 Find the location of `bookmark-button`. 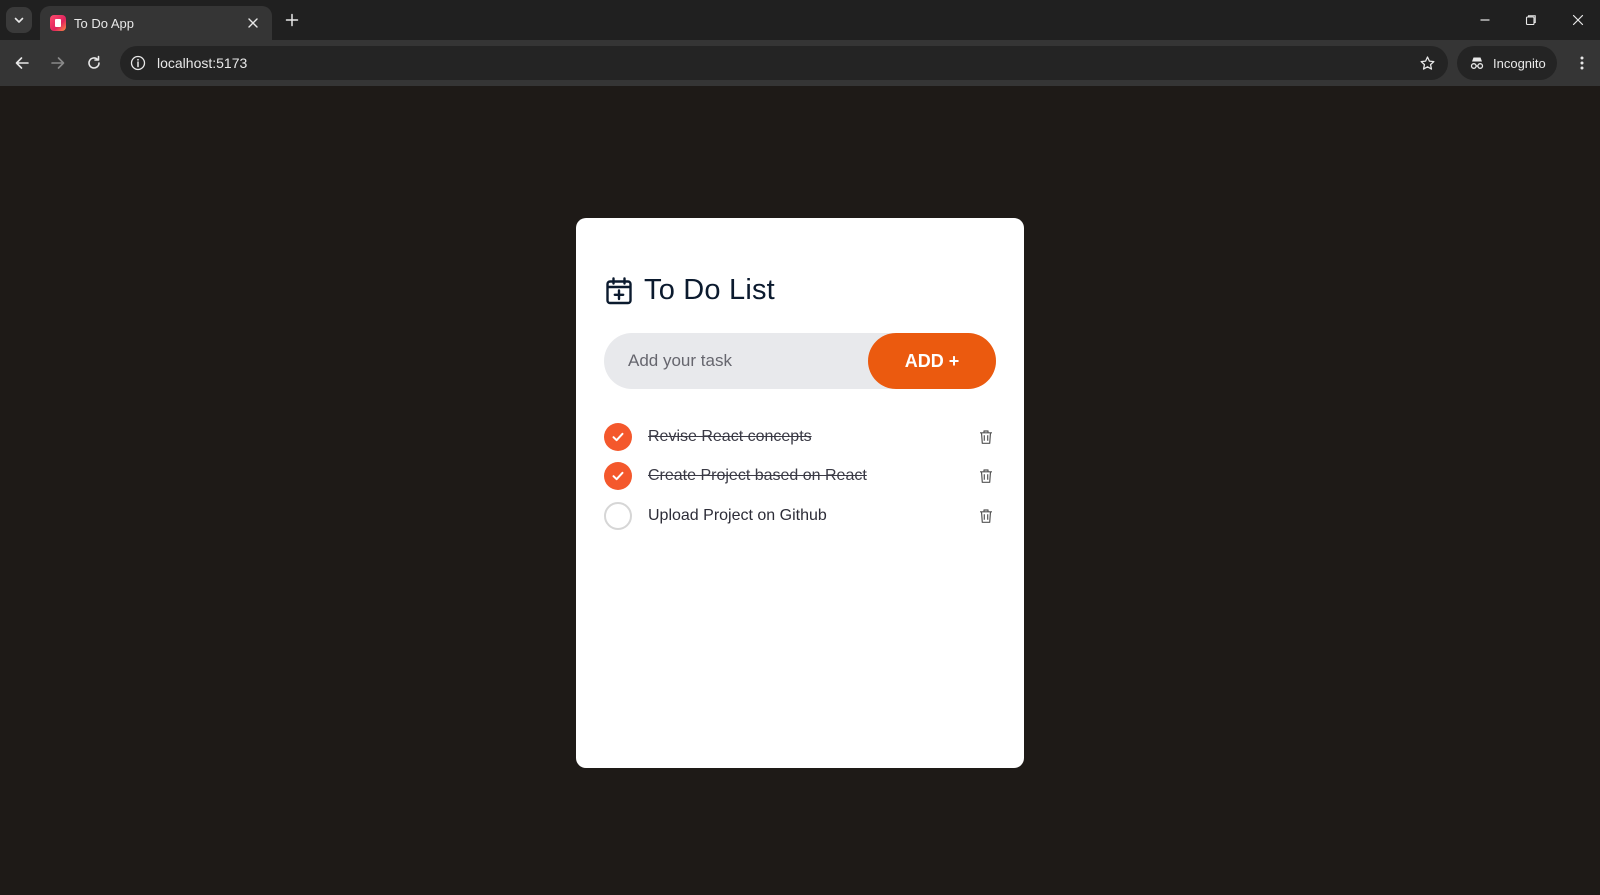

bookmark-button is located at coordinates (1427, 63).